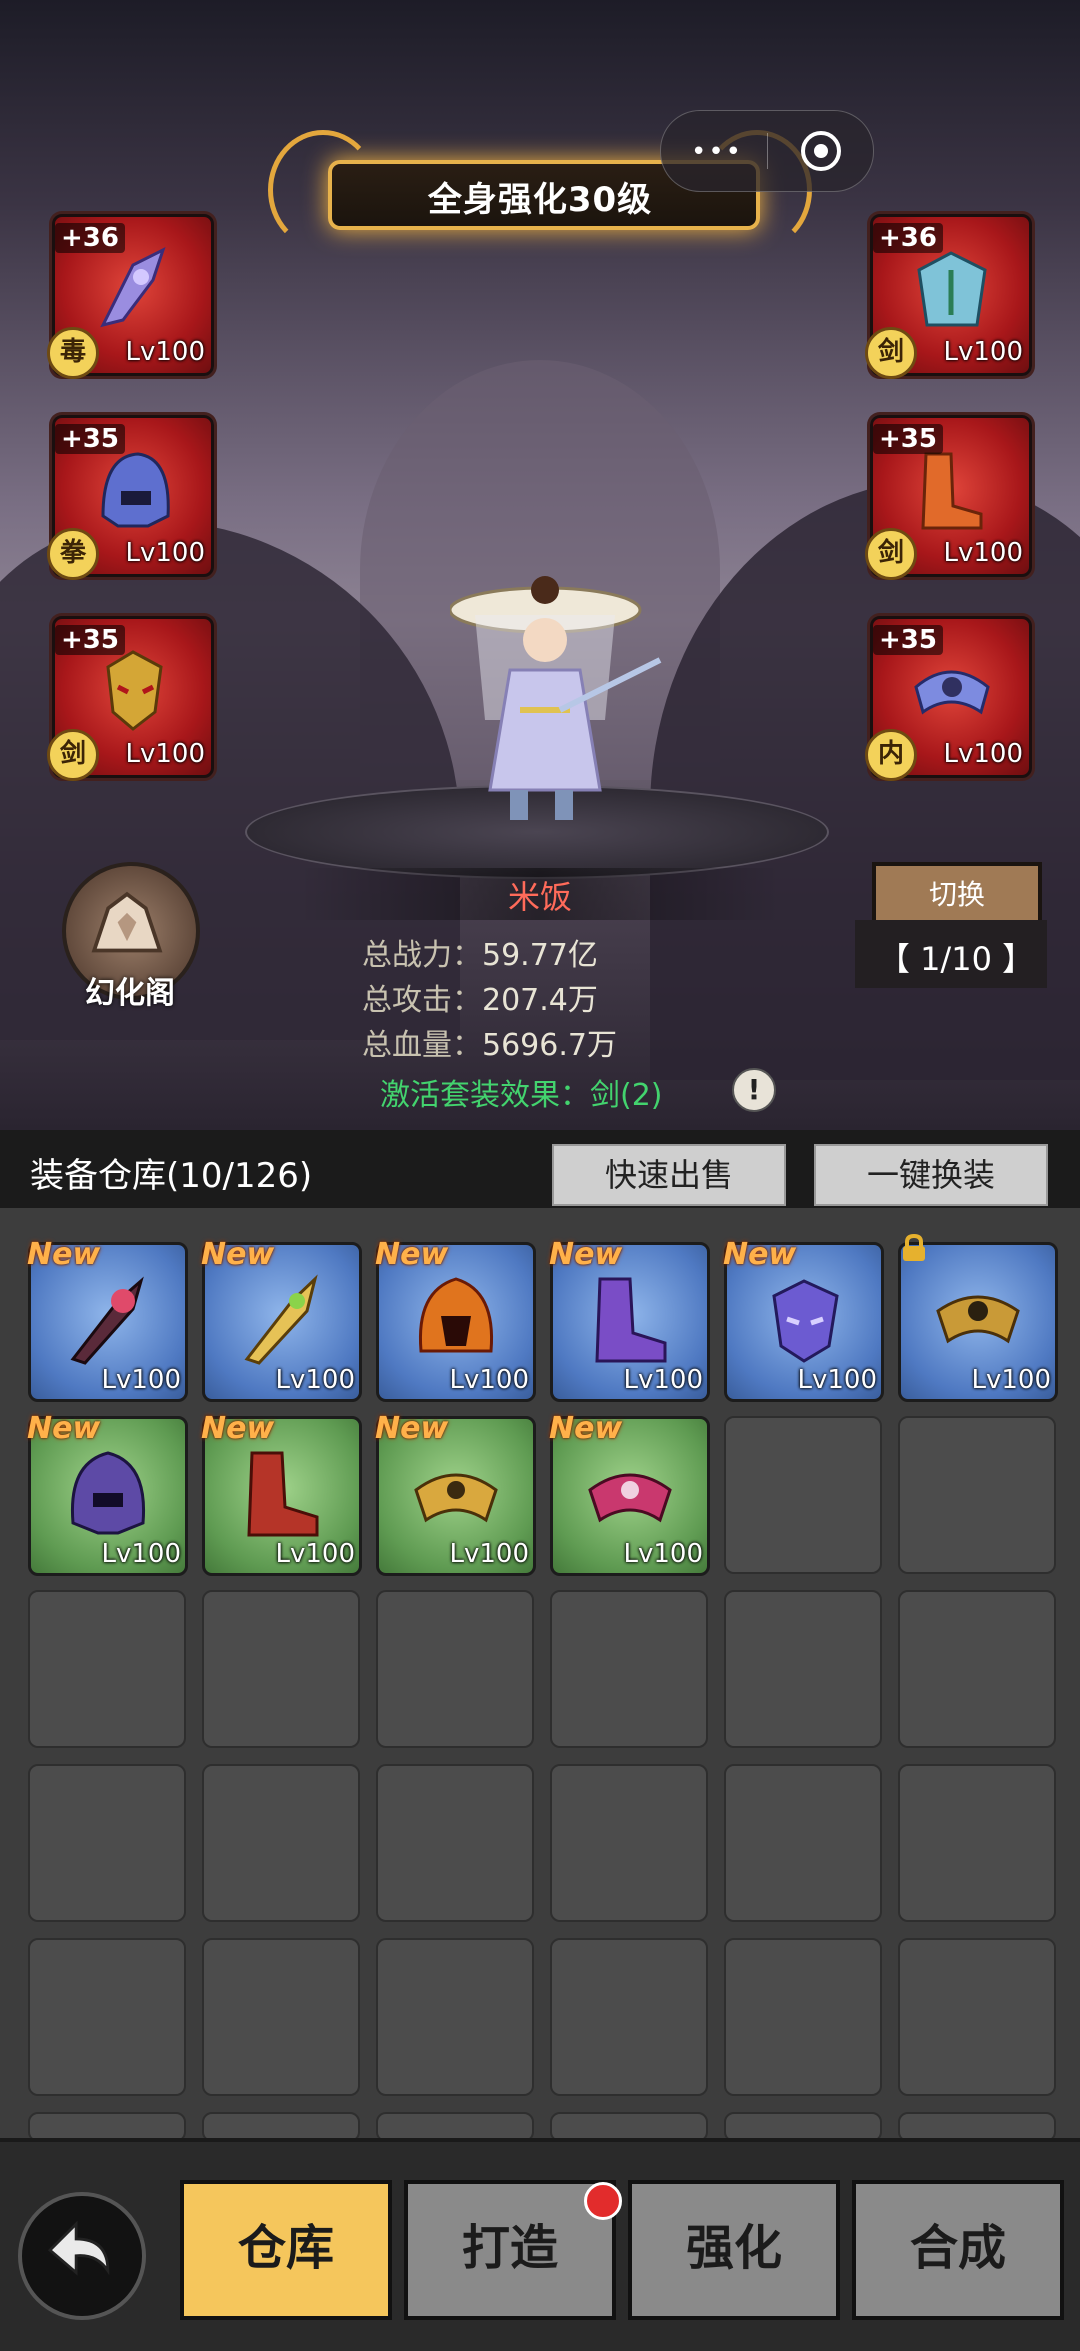 The height and width of the screenshot is (2351, 1080). I want to click on total-attack-row: 总攻击：207.4万, so click(480, 997).